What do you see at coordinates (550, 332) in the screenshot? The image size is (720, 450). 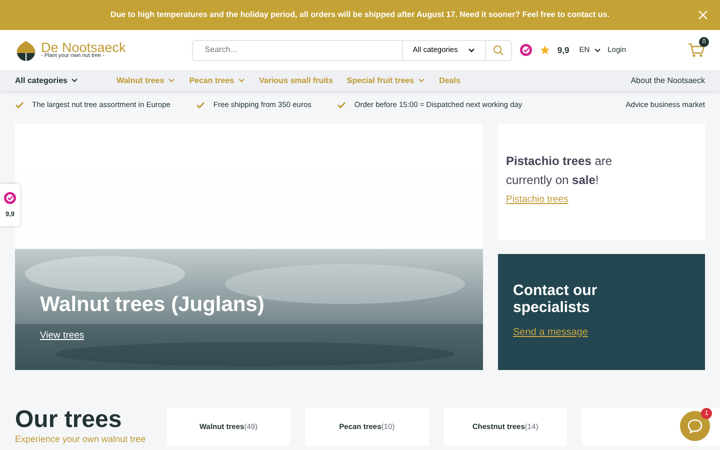 I see `send-message-link: Send a message` at bounding box center [550, 332].